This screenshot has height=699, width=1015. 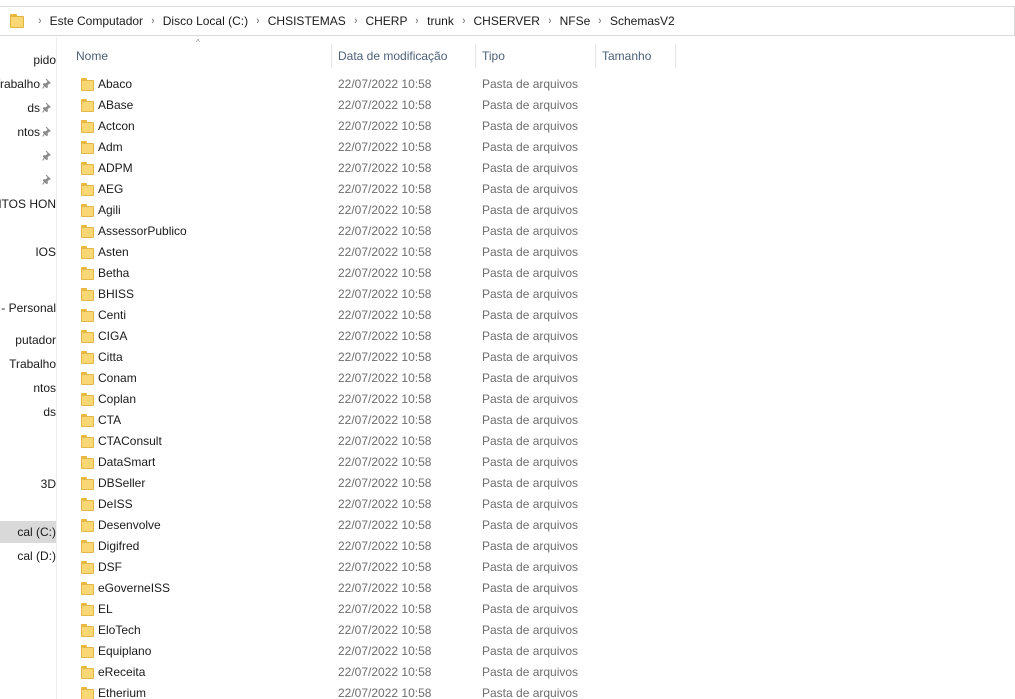 What do you see at coordinates (28, 532) in the screenshot?
I see `nav-item: cal (C:)` at bounding box center [28, 532].